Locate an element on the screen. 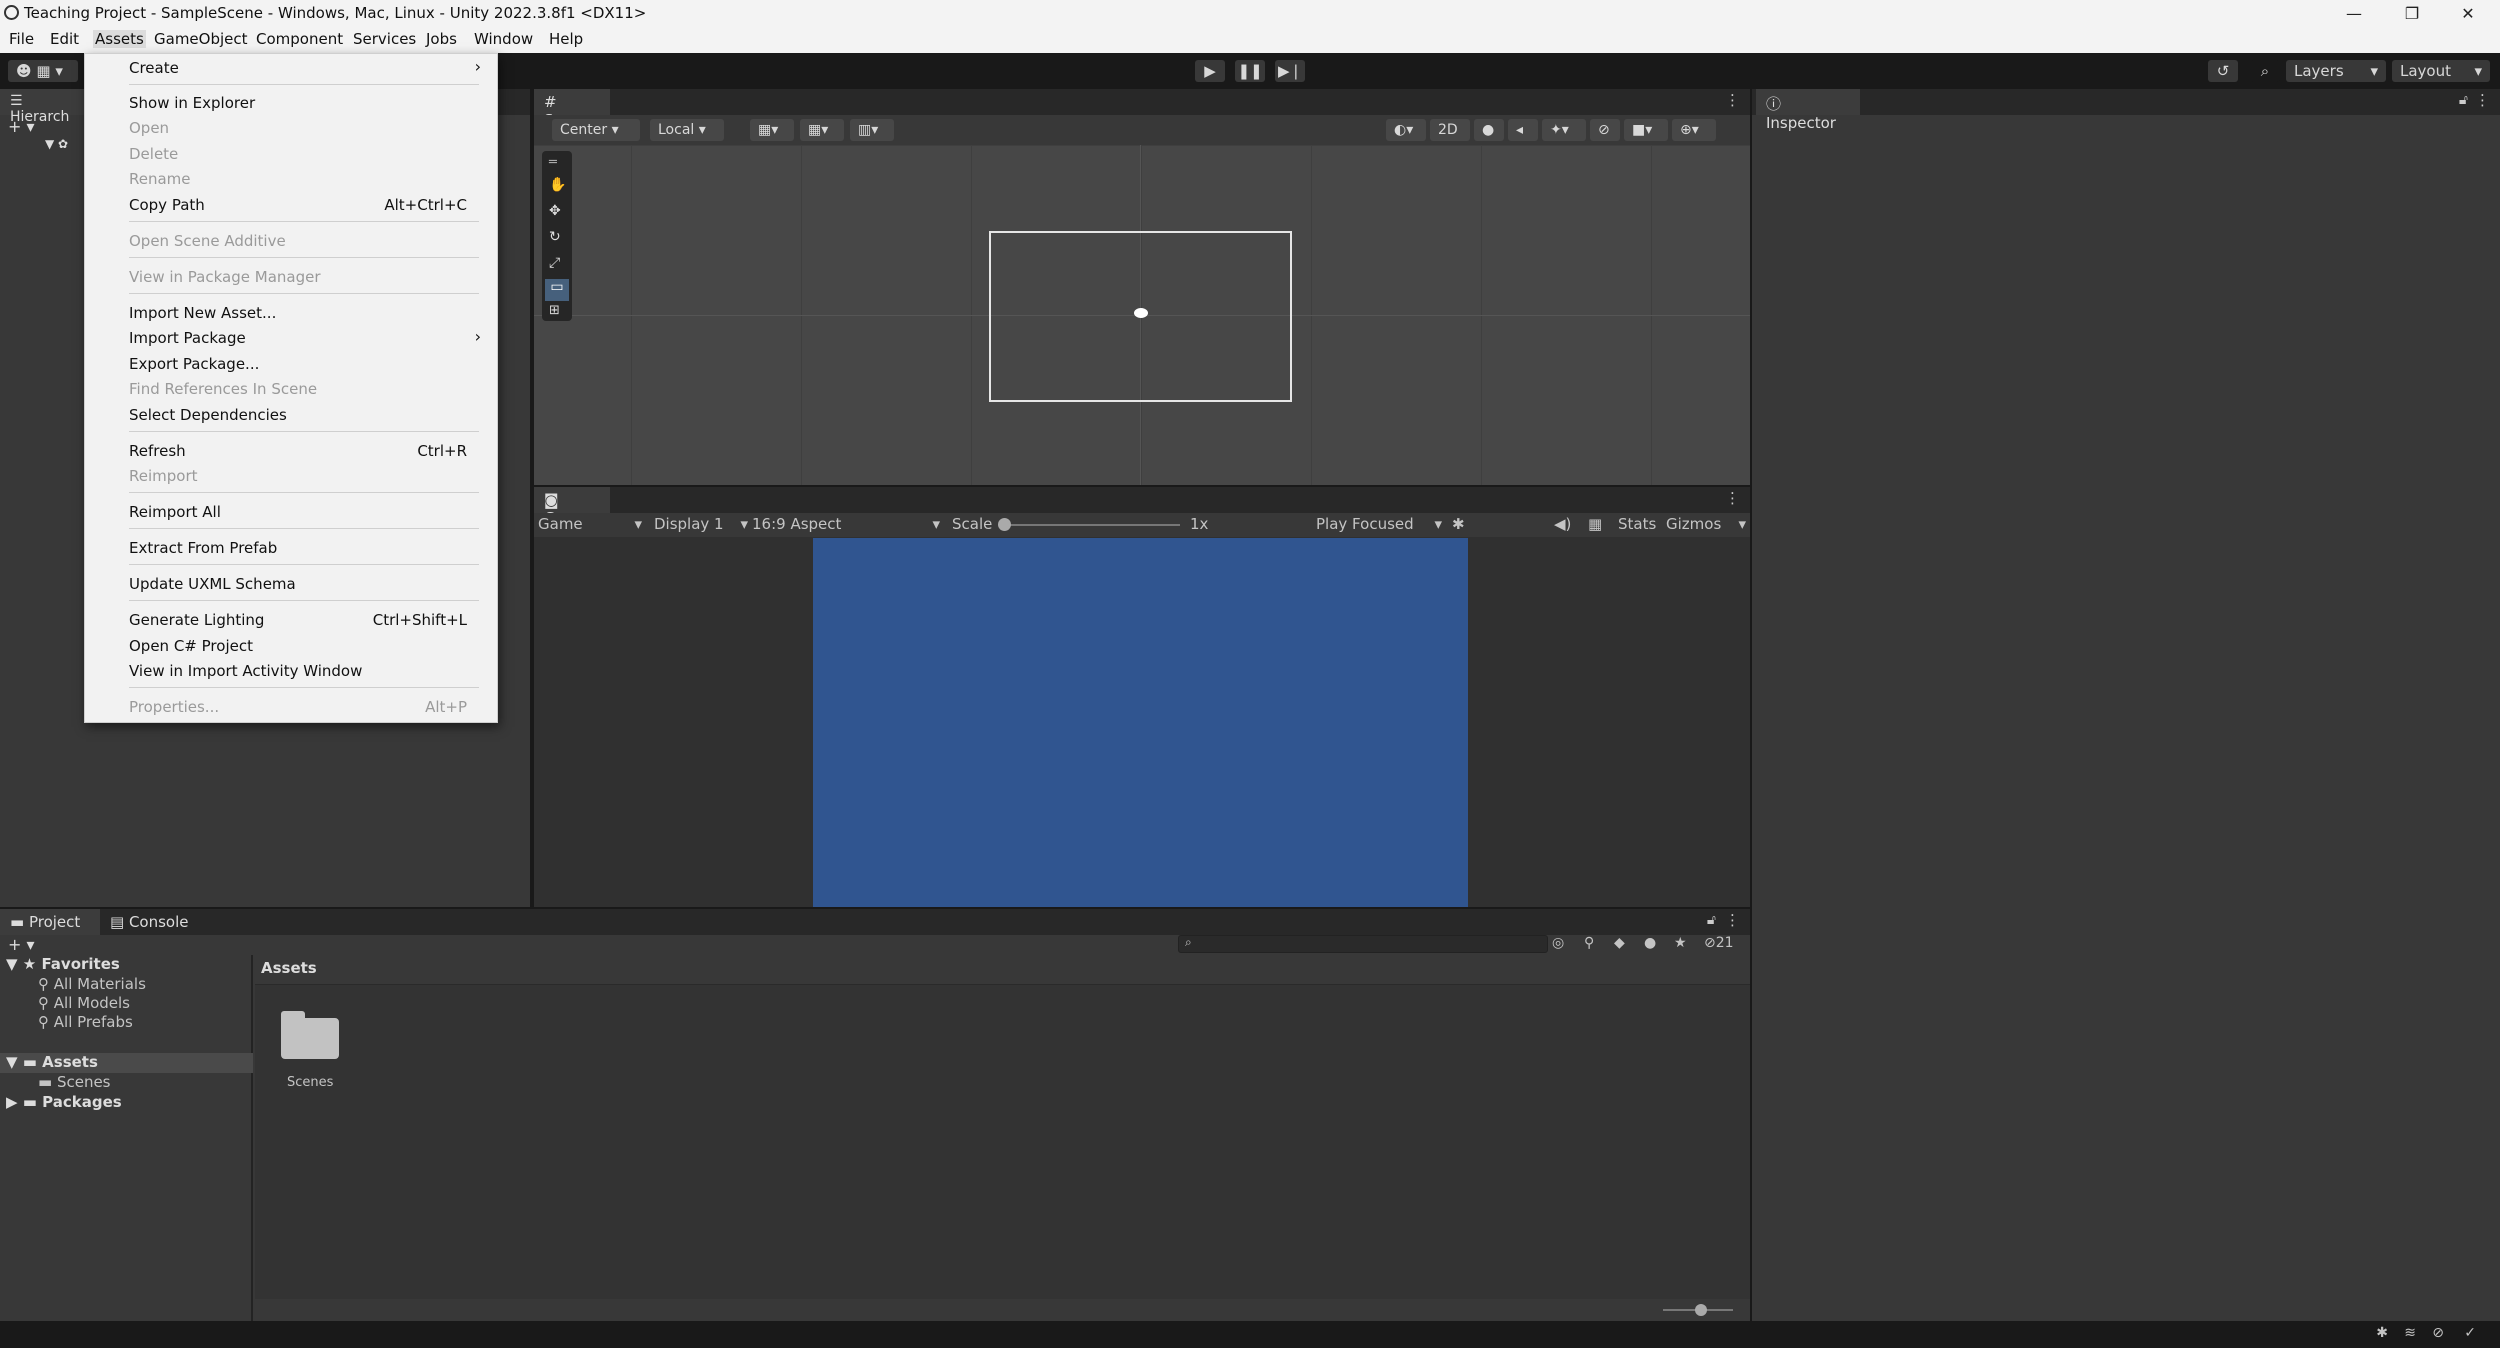 This screenshot has height=1348, width=2500. layers-dropdown: Layers ▾ is located at coordinates (2336, 71).